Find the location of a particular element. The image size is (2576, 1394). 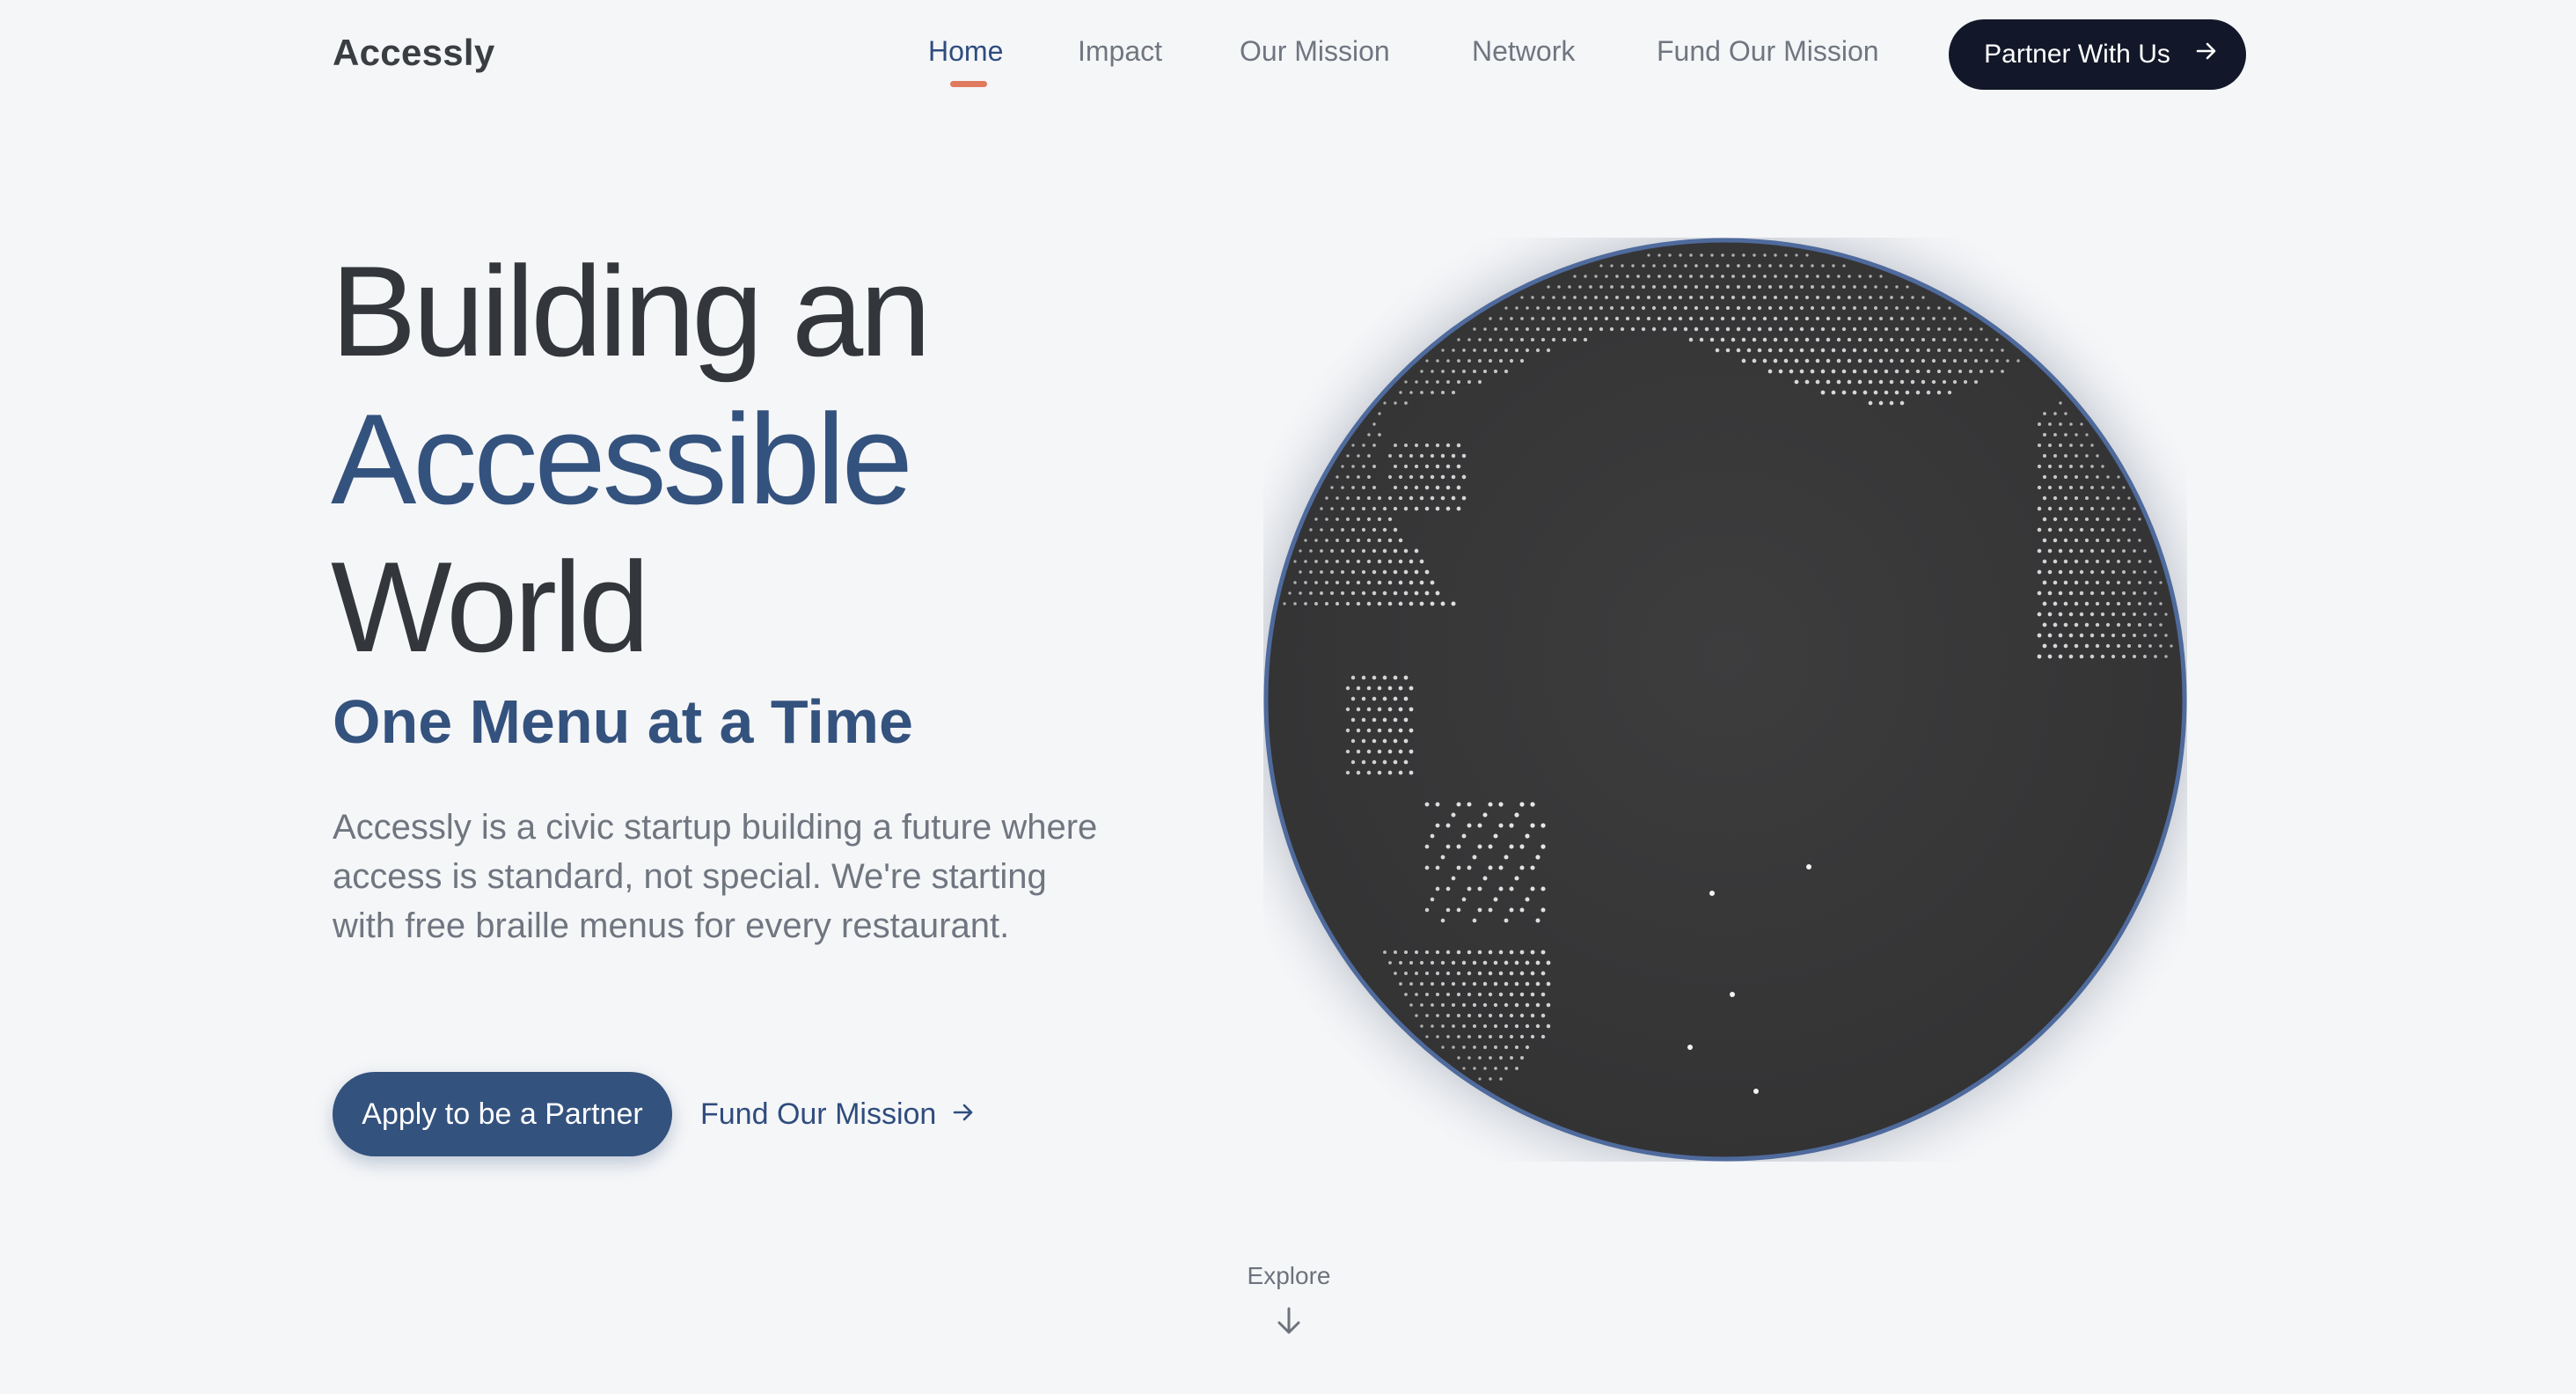

arrow-right-icon is located at coordinates (963, 1114).